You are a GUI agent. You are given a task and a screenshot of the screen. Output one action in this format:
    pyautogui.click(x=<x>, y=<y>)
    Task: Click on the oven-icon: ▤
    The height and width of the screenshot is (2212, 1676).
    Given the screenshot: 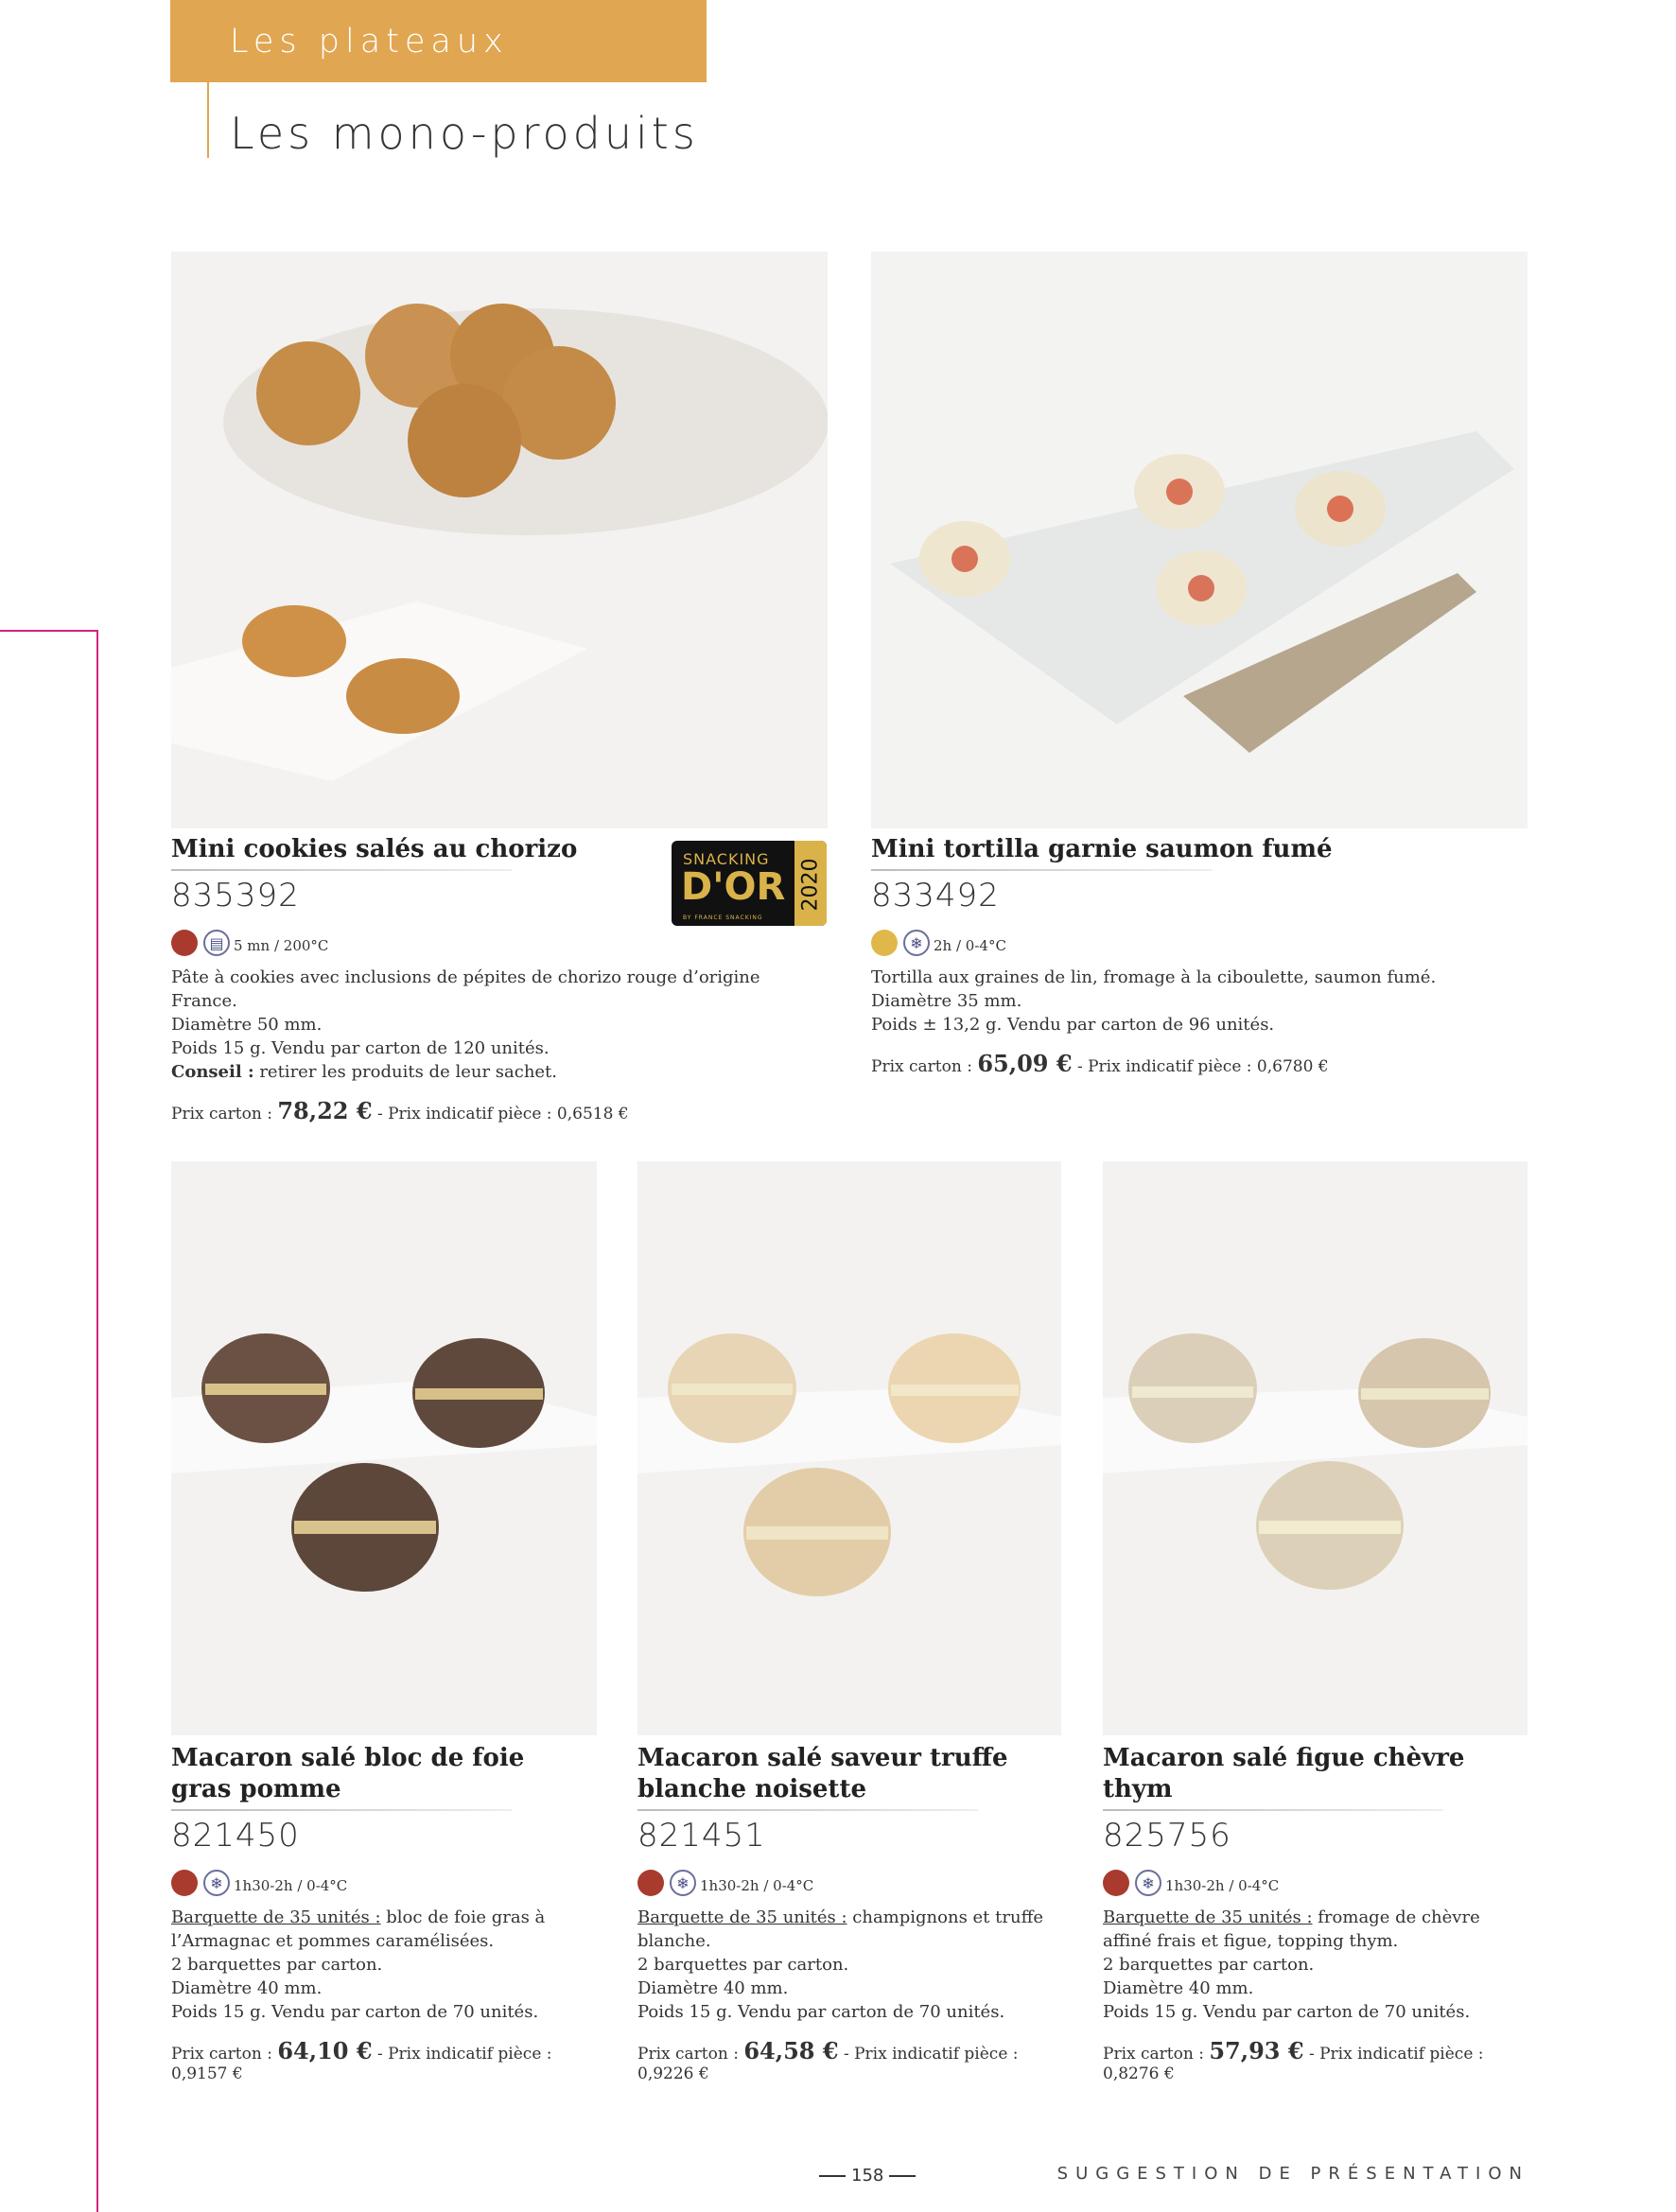 What is the action you would take?
    pyautogui.click(x=217, y=943)
    